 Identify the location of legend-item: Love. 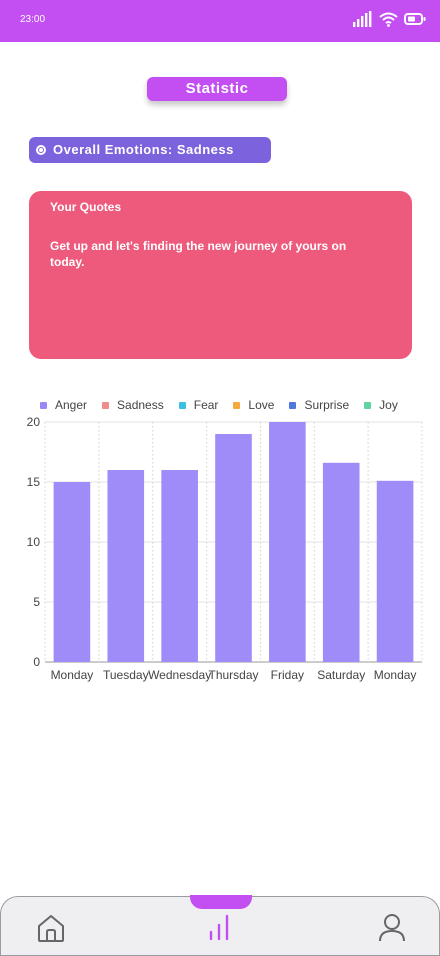
(253, 405).